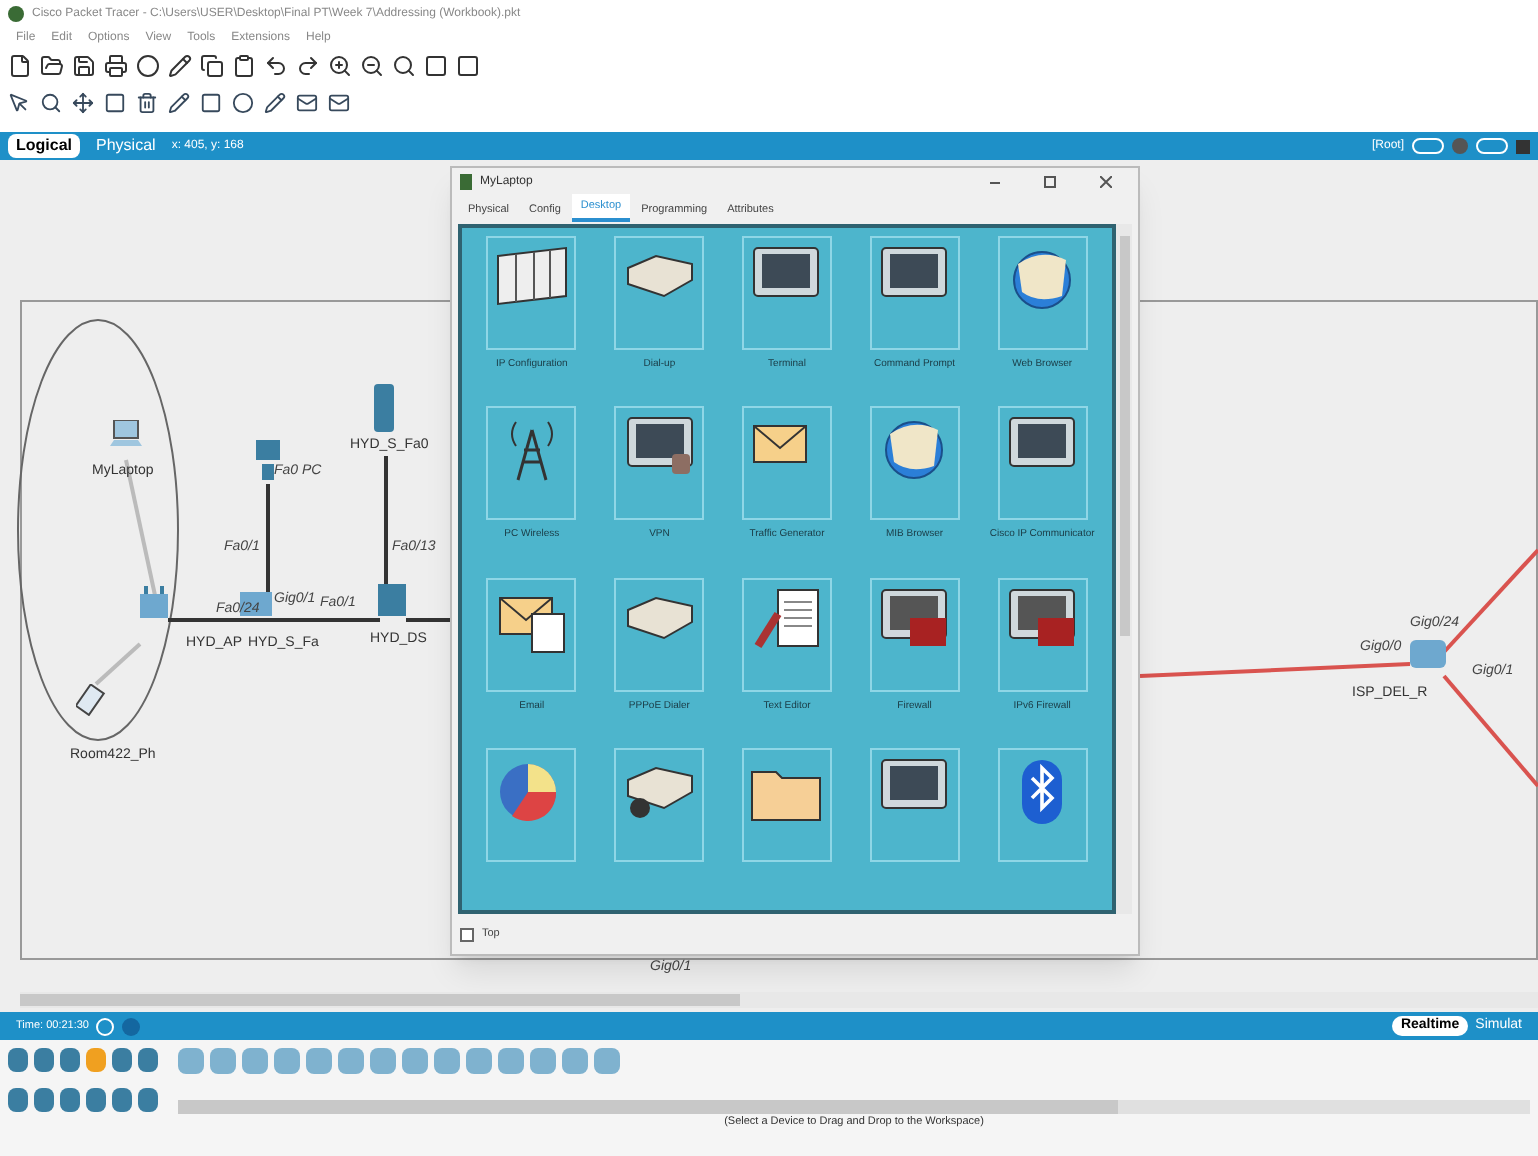 The width and height of the screenshot is (1538, 1156). I want to click on close-icon, so click(1106, 182).